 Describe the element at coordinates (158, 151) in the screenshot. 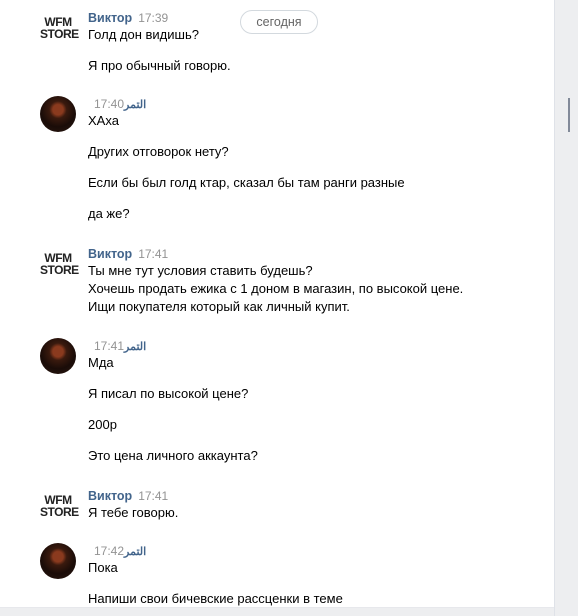

I see `message-text: Других отговорок нету?` at that location.